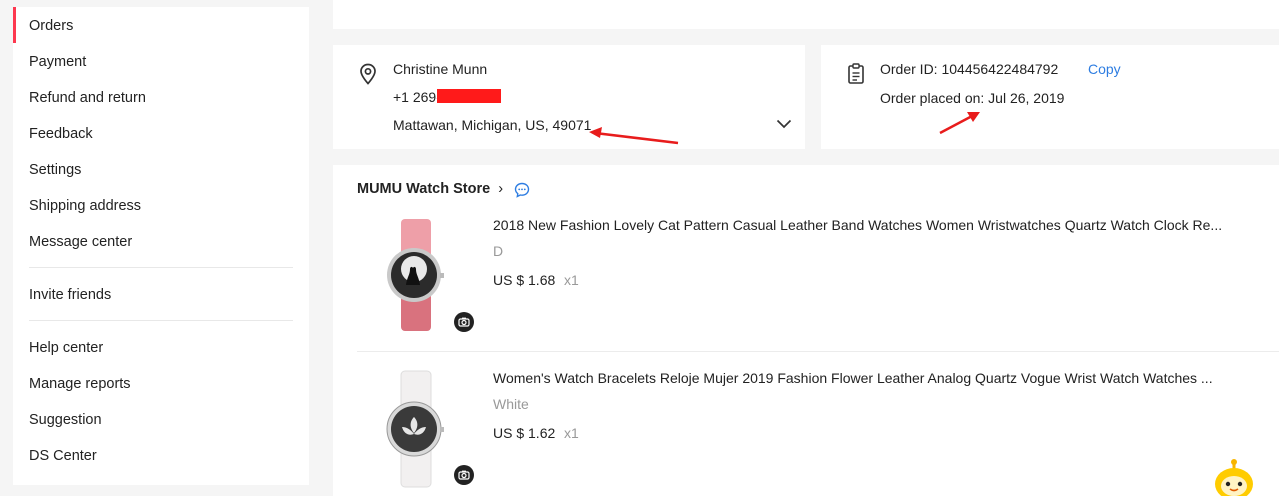 The height and width of the screenshot is (496, 1279). Describe the element at coordinates (522, 190) in the screenshot. I see `chat-bubble-icon` at that location.